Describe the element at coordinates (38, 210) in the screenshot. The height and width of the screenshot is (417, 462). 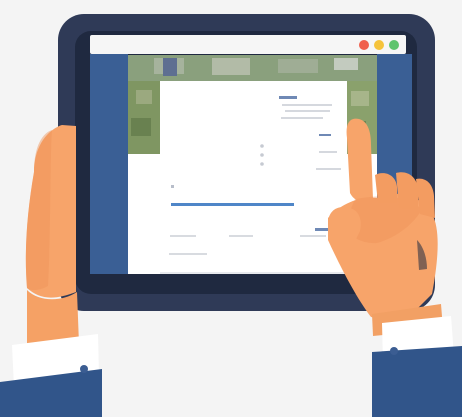
I see `left-hand-shadow` at that location.